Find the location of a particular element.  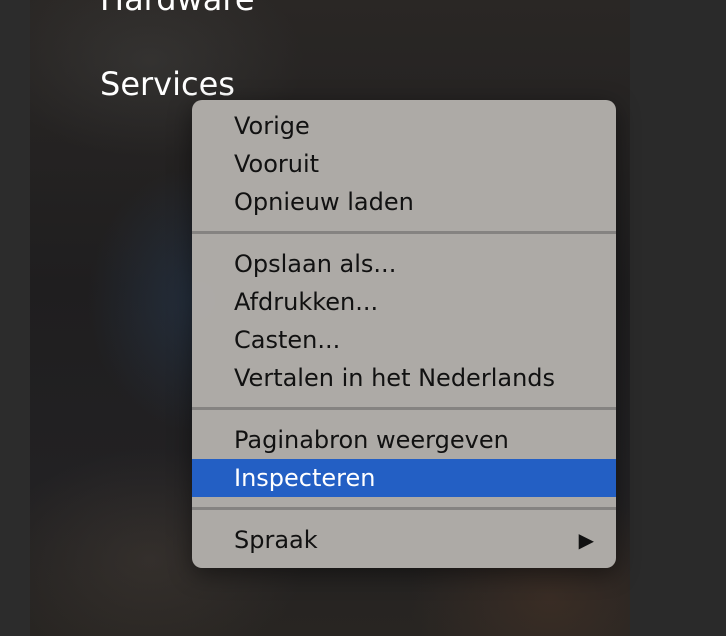

section-heading-hardware: Hardware is located at coordinates (177, 7).